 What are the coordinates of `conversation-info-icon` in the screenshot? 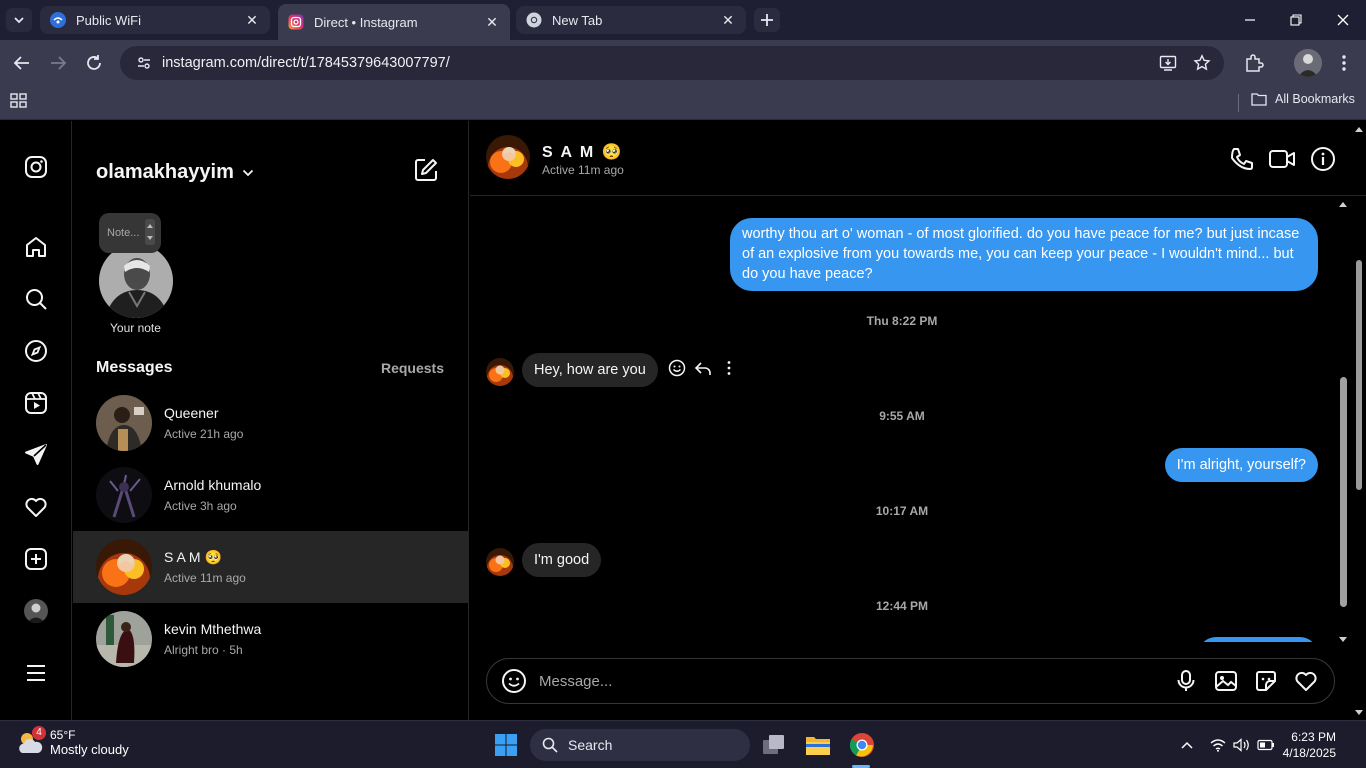 It's located at (1323, 159).